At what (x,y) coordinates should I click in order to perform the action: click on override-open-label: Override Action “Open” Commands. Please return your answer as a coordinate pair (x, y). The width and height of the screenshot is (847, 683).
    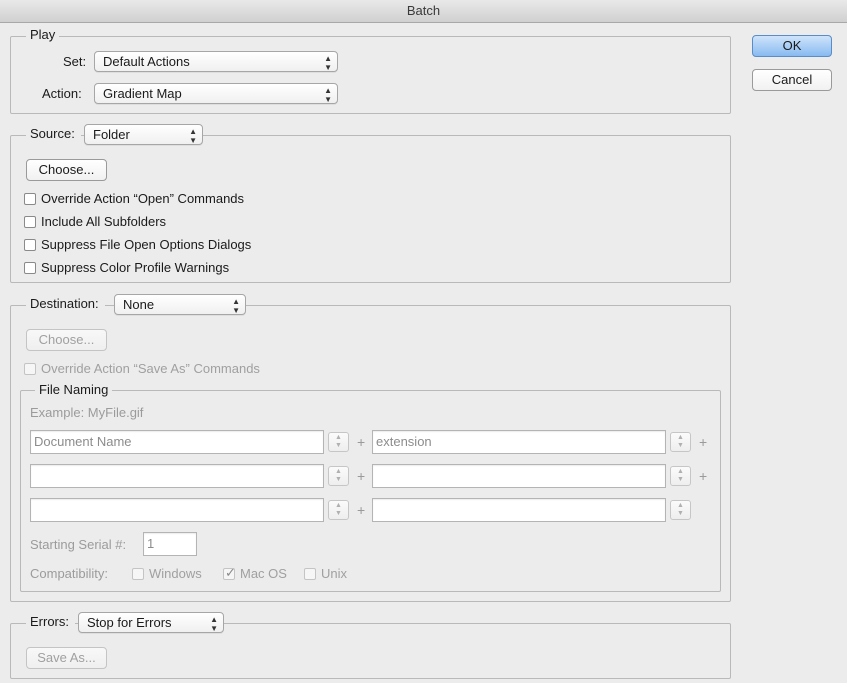
    Looking at the image, I should click on (143, 198).